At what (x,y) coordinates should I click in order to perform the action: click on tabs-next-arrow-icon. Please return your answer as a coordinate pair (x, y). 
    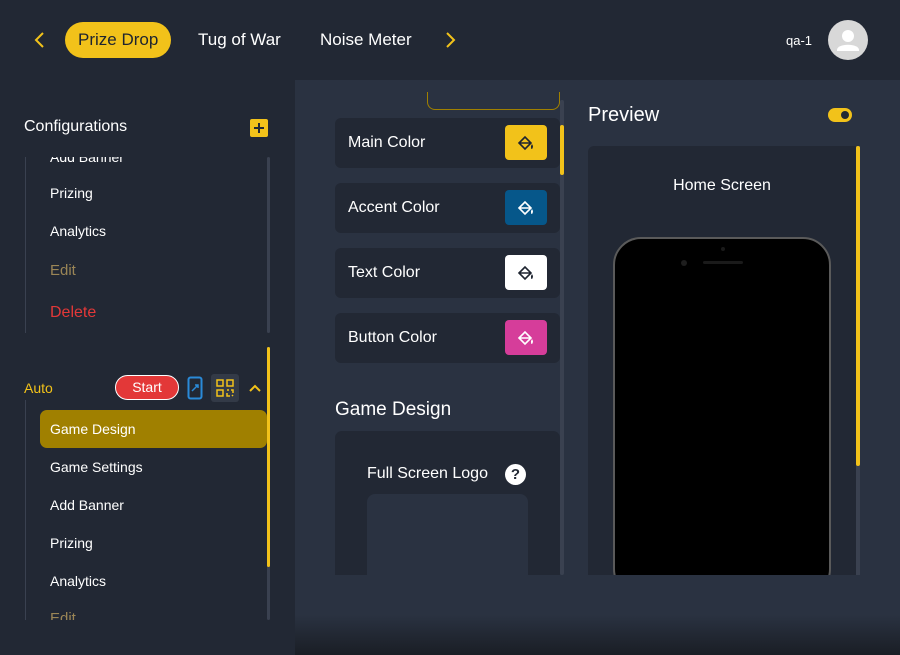
    Looking at the image, I should click on (450, 40).